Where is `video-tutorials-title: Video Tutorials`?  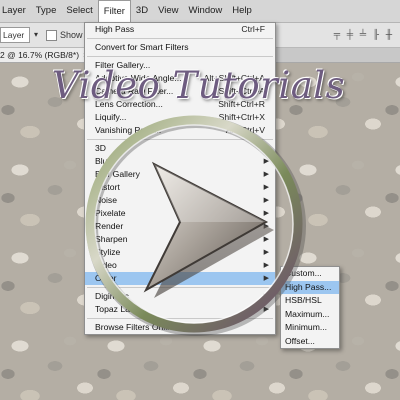 video-tutorials-title: Video Tutorials is located at coordinates (199, 85).